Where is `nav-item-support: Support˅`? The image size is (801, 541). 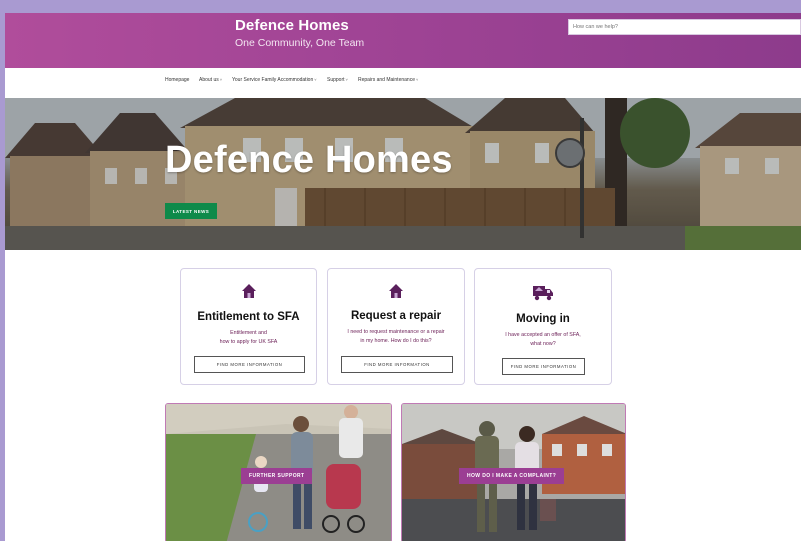
nav-item-support: Support˅ is located at coordinates (337, 80).